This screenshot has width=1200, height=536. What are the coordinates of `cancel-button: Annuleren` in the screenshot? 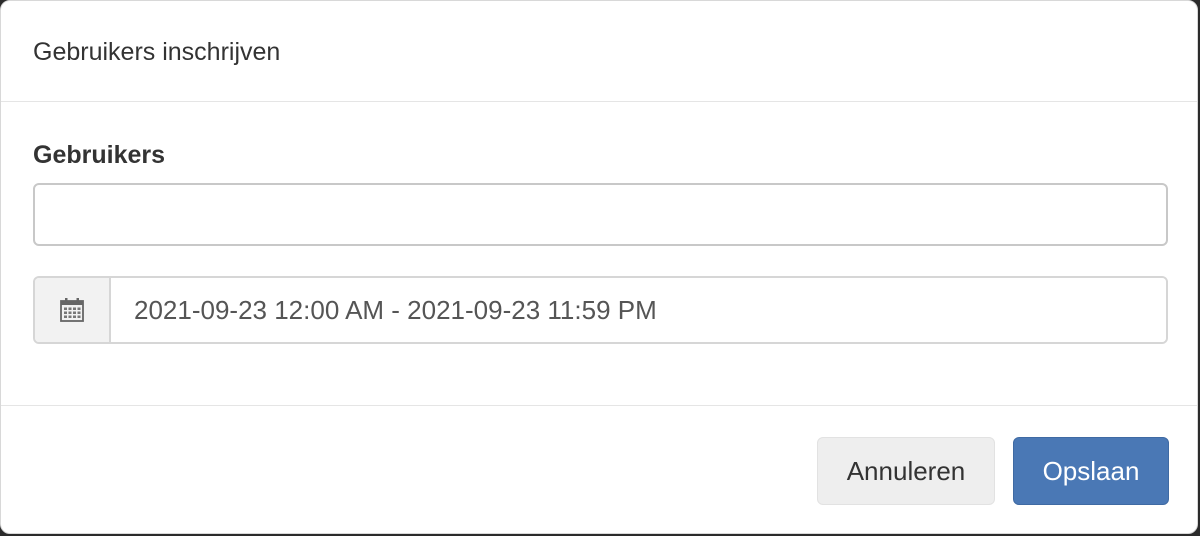 It's located at (906, 471).